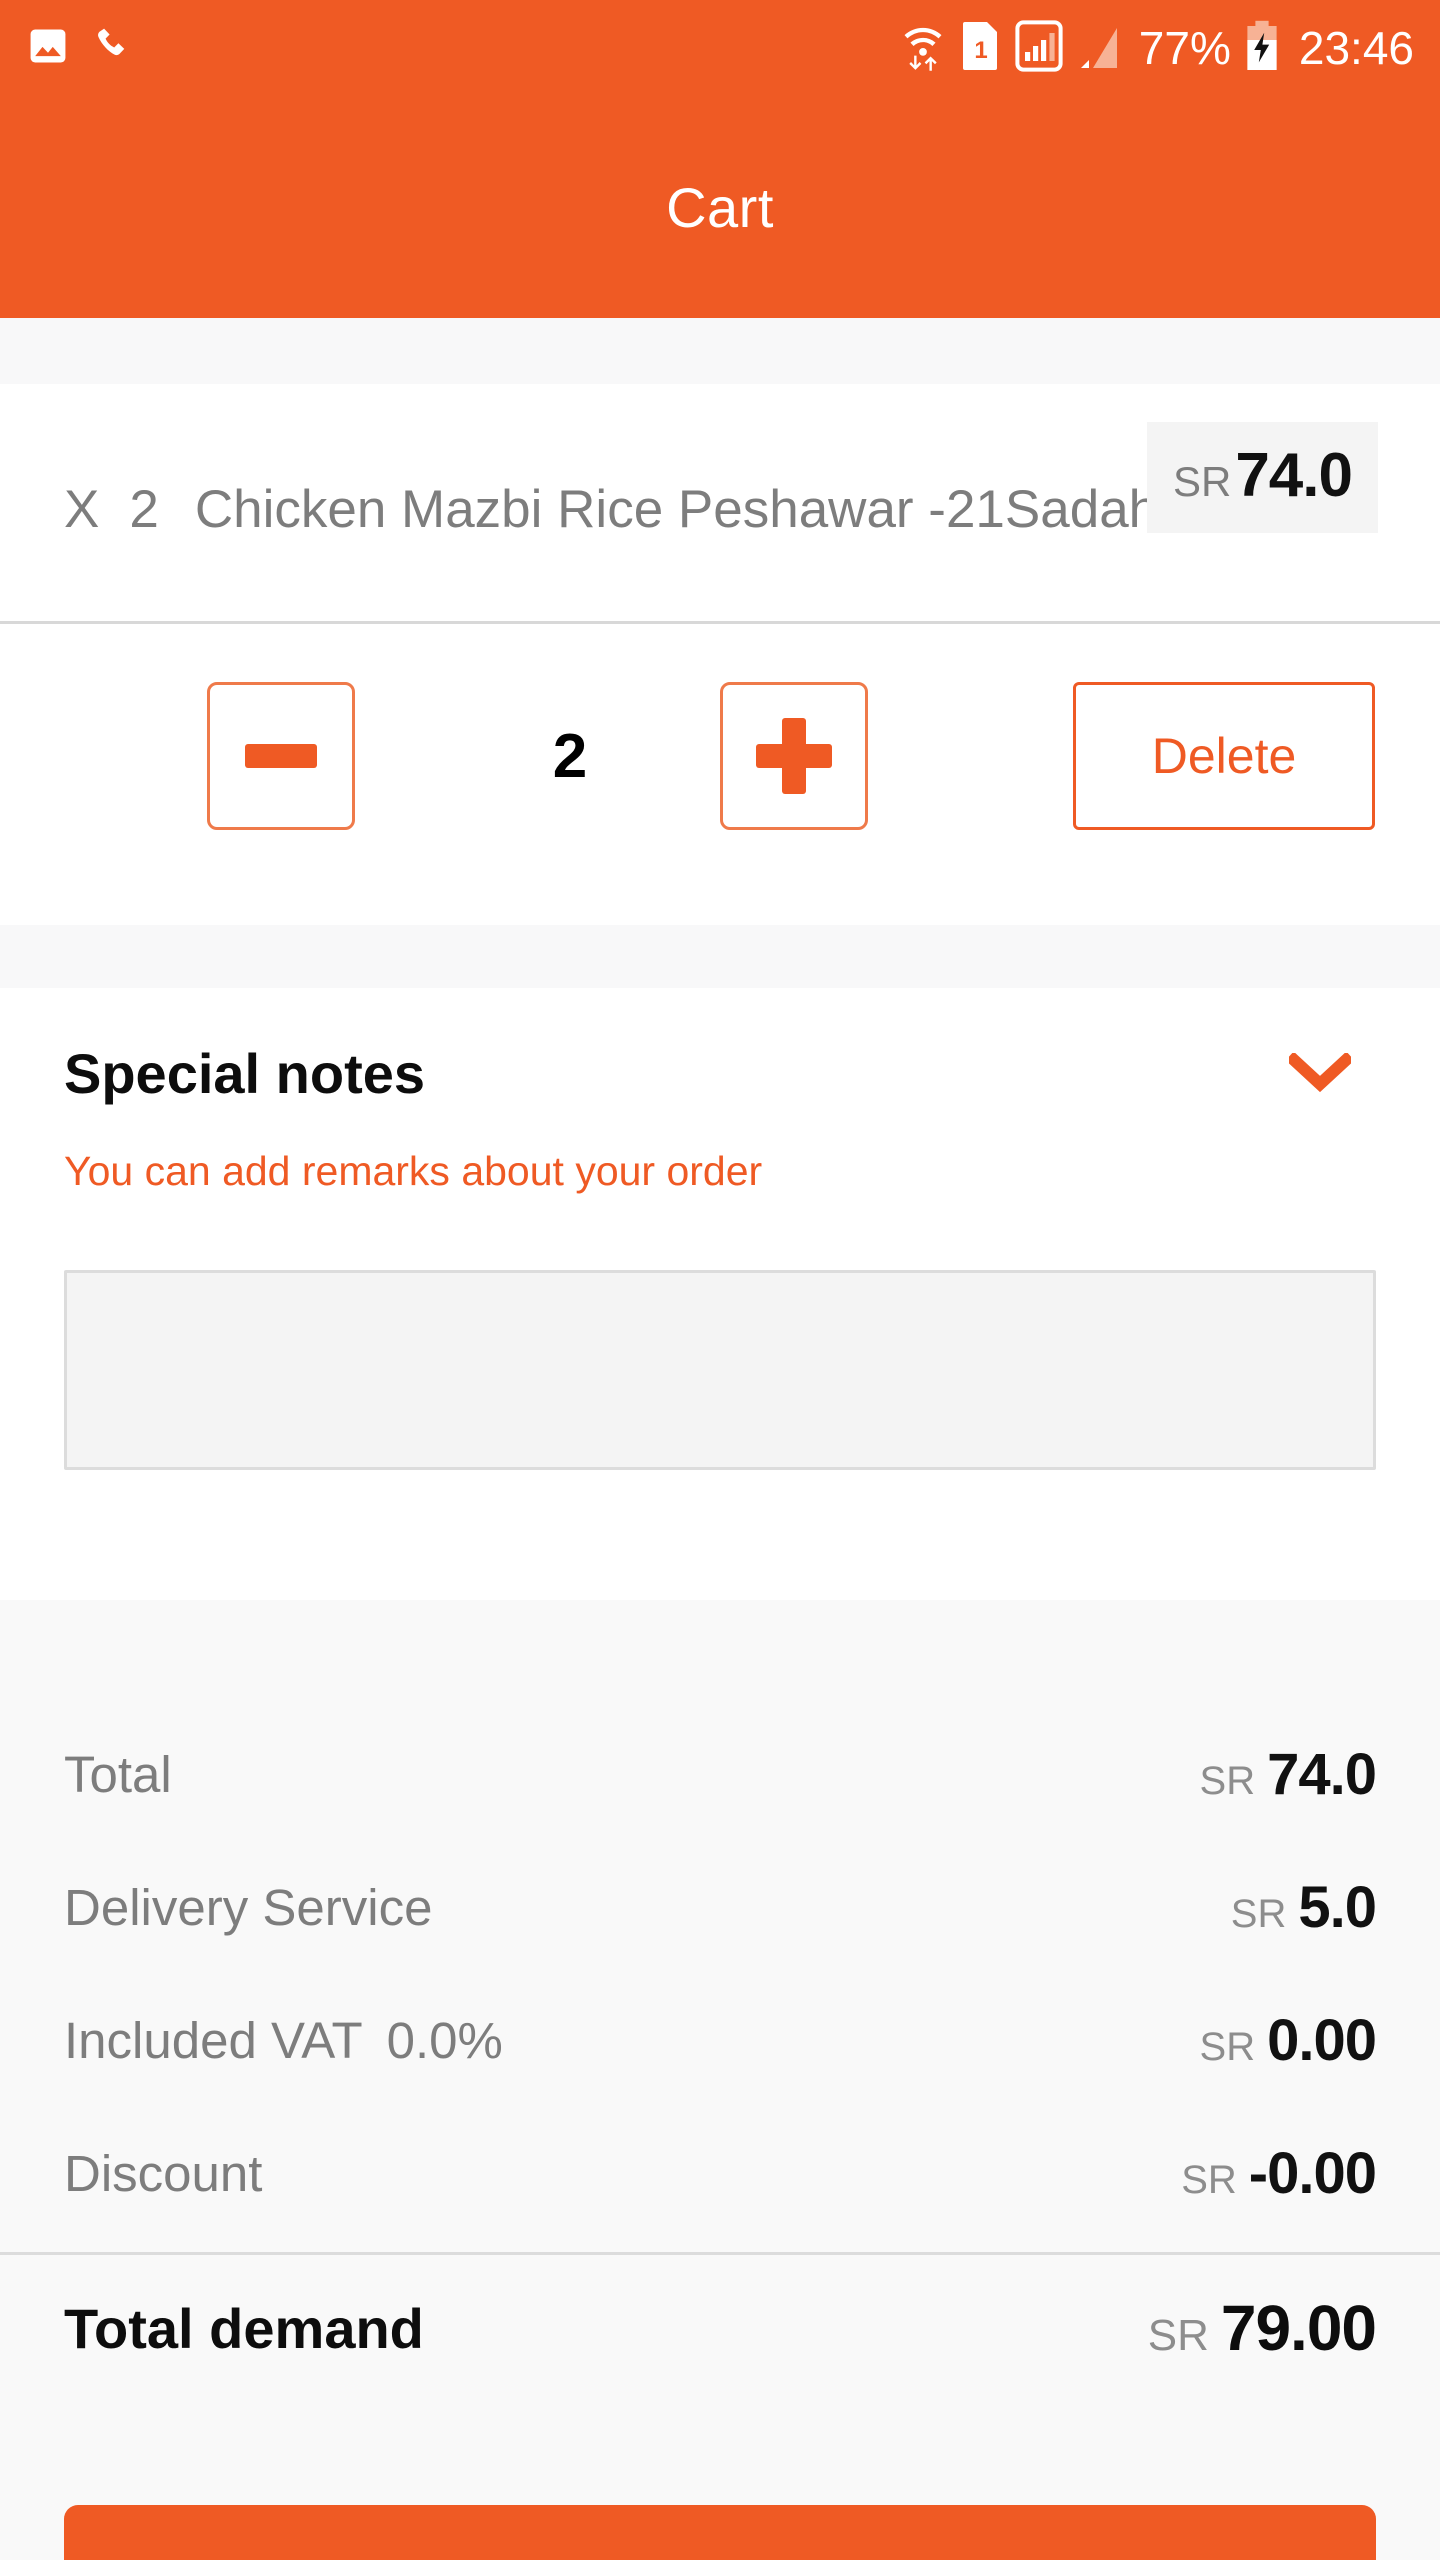 The width and height of the screenshot is (1440, 2560). What do you see at coordinates (1184, 48) in the screenshot?
I see `battery-percent-label: 77%` at bounding box center [1184, 48].